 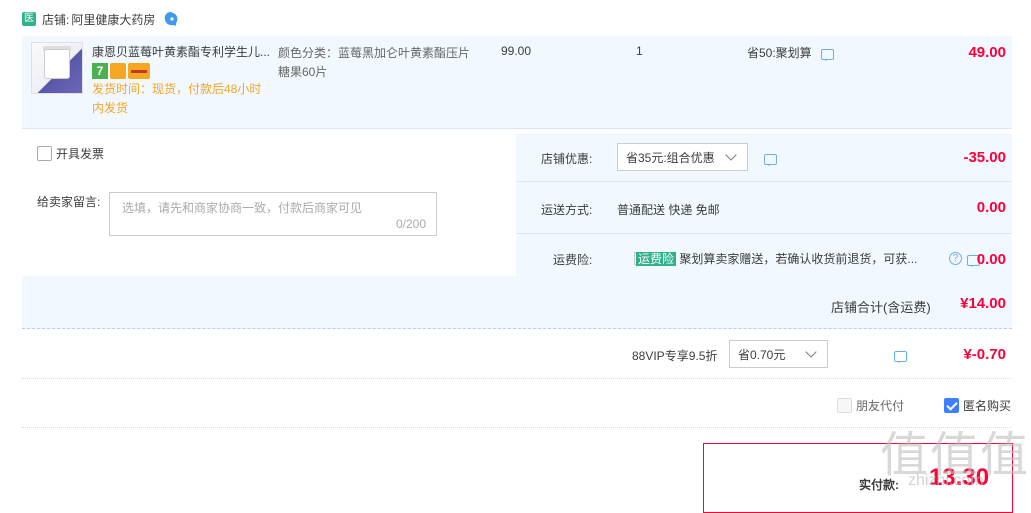 I want to click on promo-info: 省50:聚划算, so click(x=791, y=52).